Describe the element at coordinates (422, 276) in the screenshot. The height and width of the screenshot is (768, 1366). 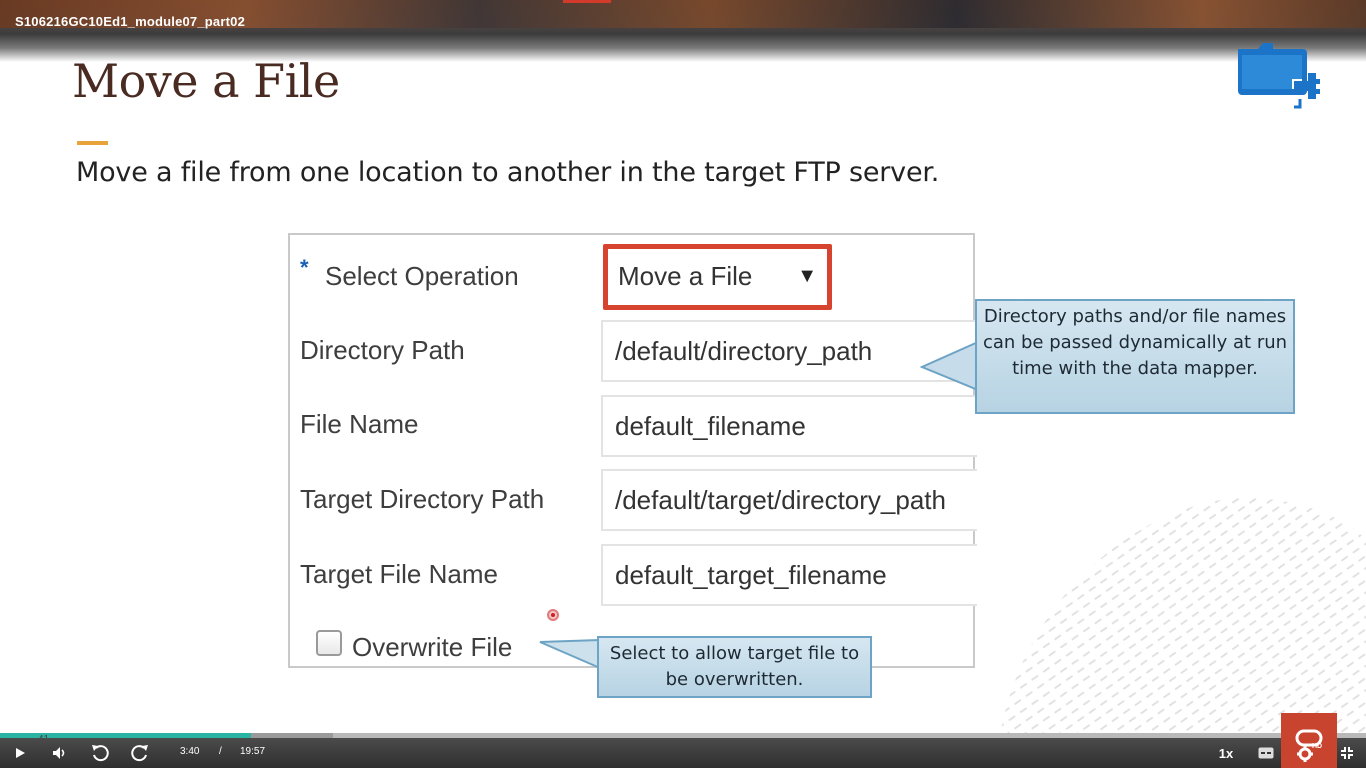
I see `select-operation-label: Select Operation` at that location.